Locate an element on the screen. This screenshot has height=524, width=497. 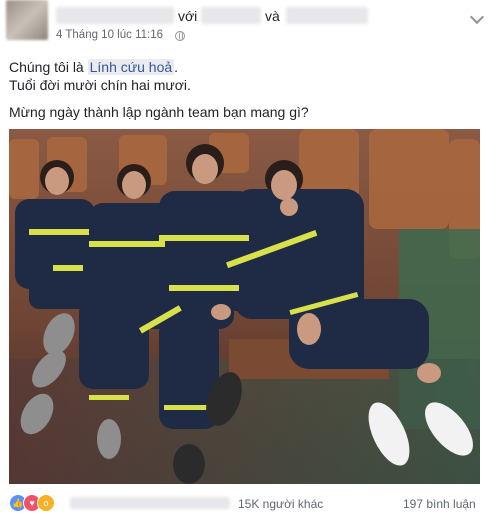
post-text-line-1: Chúng tôi là Lính cứu hoả. is located at coordinates (93, 67).